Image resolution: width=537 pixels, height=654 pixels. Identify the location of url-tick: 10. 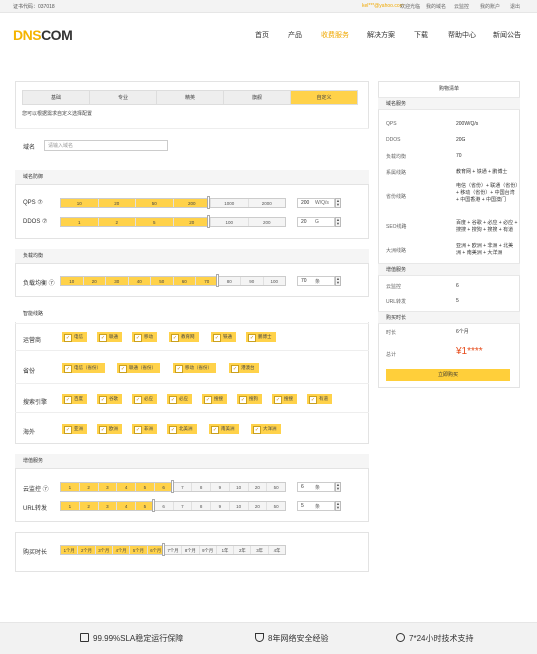
(239, 506).